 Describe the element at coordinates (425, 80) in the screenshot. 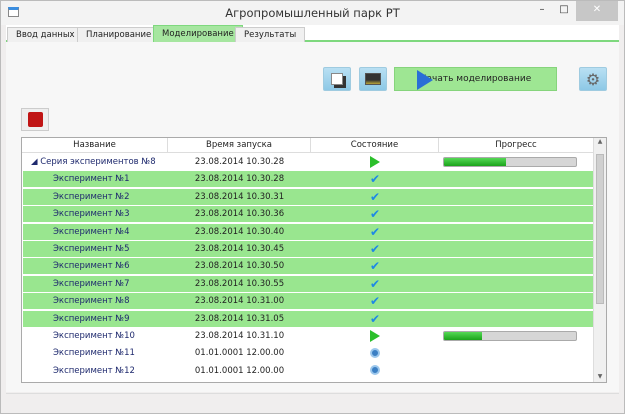

I see `play-icon` at that location.